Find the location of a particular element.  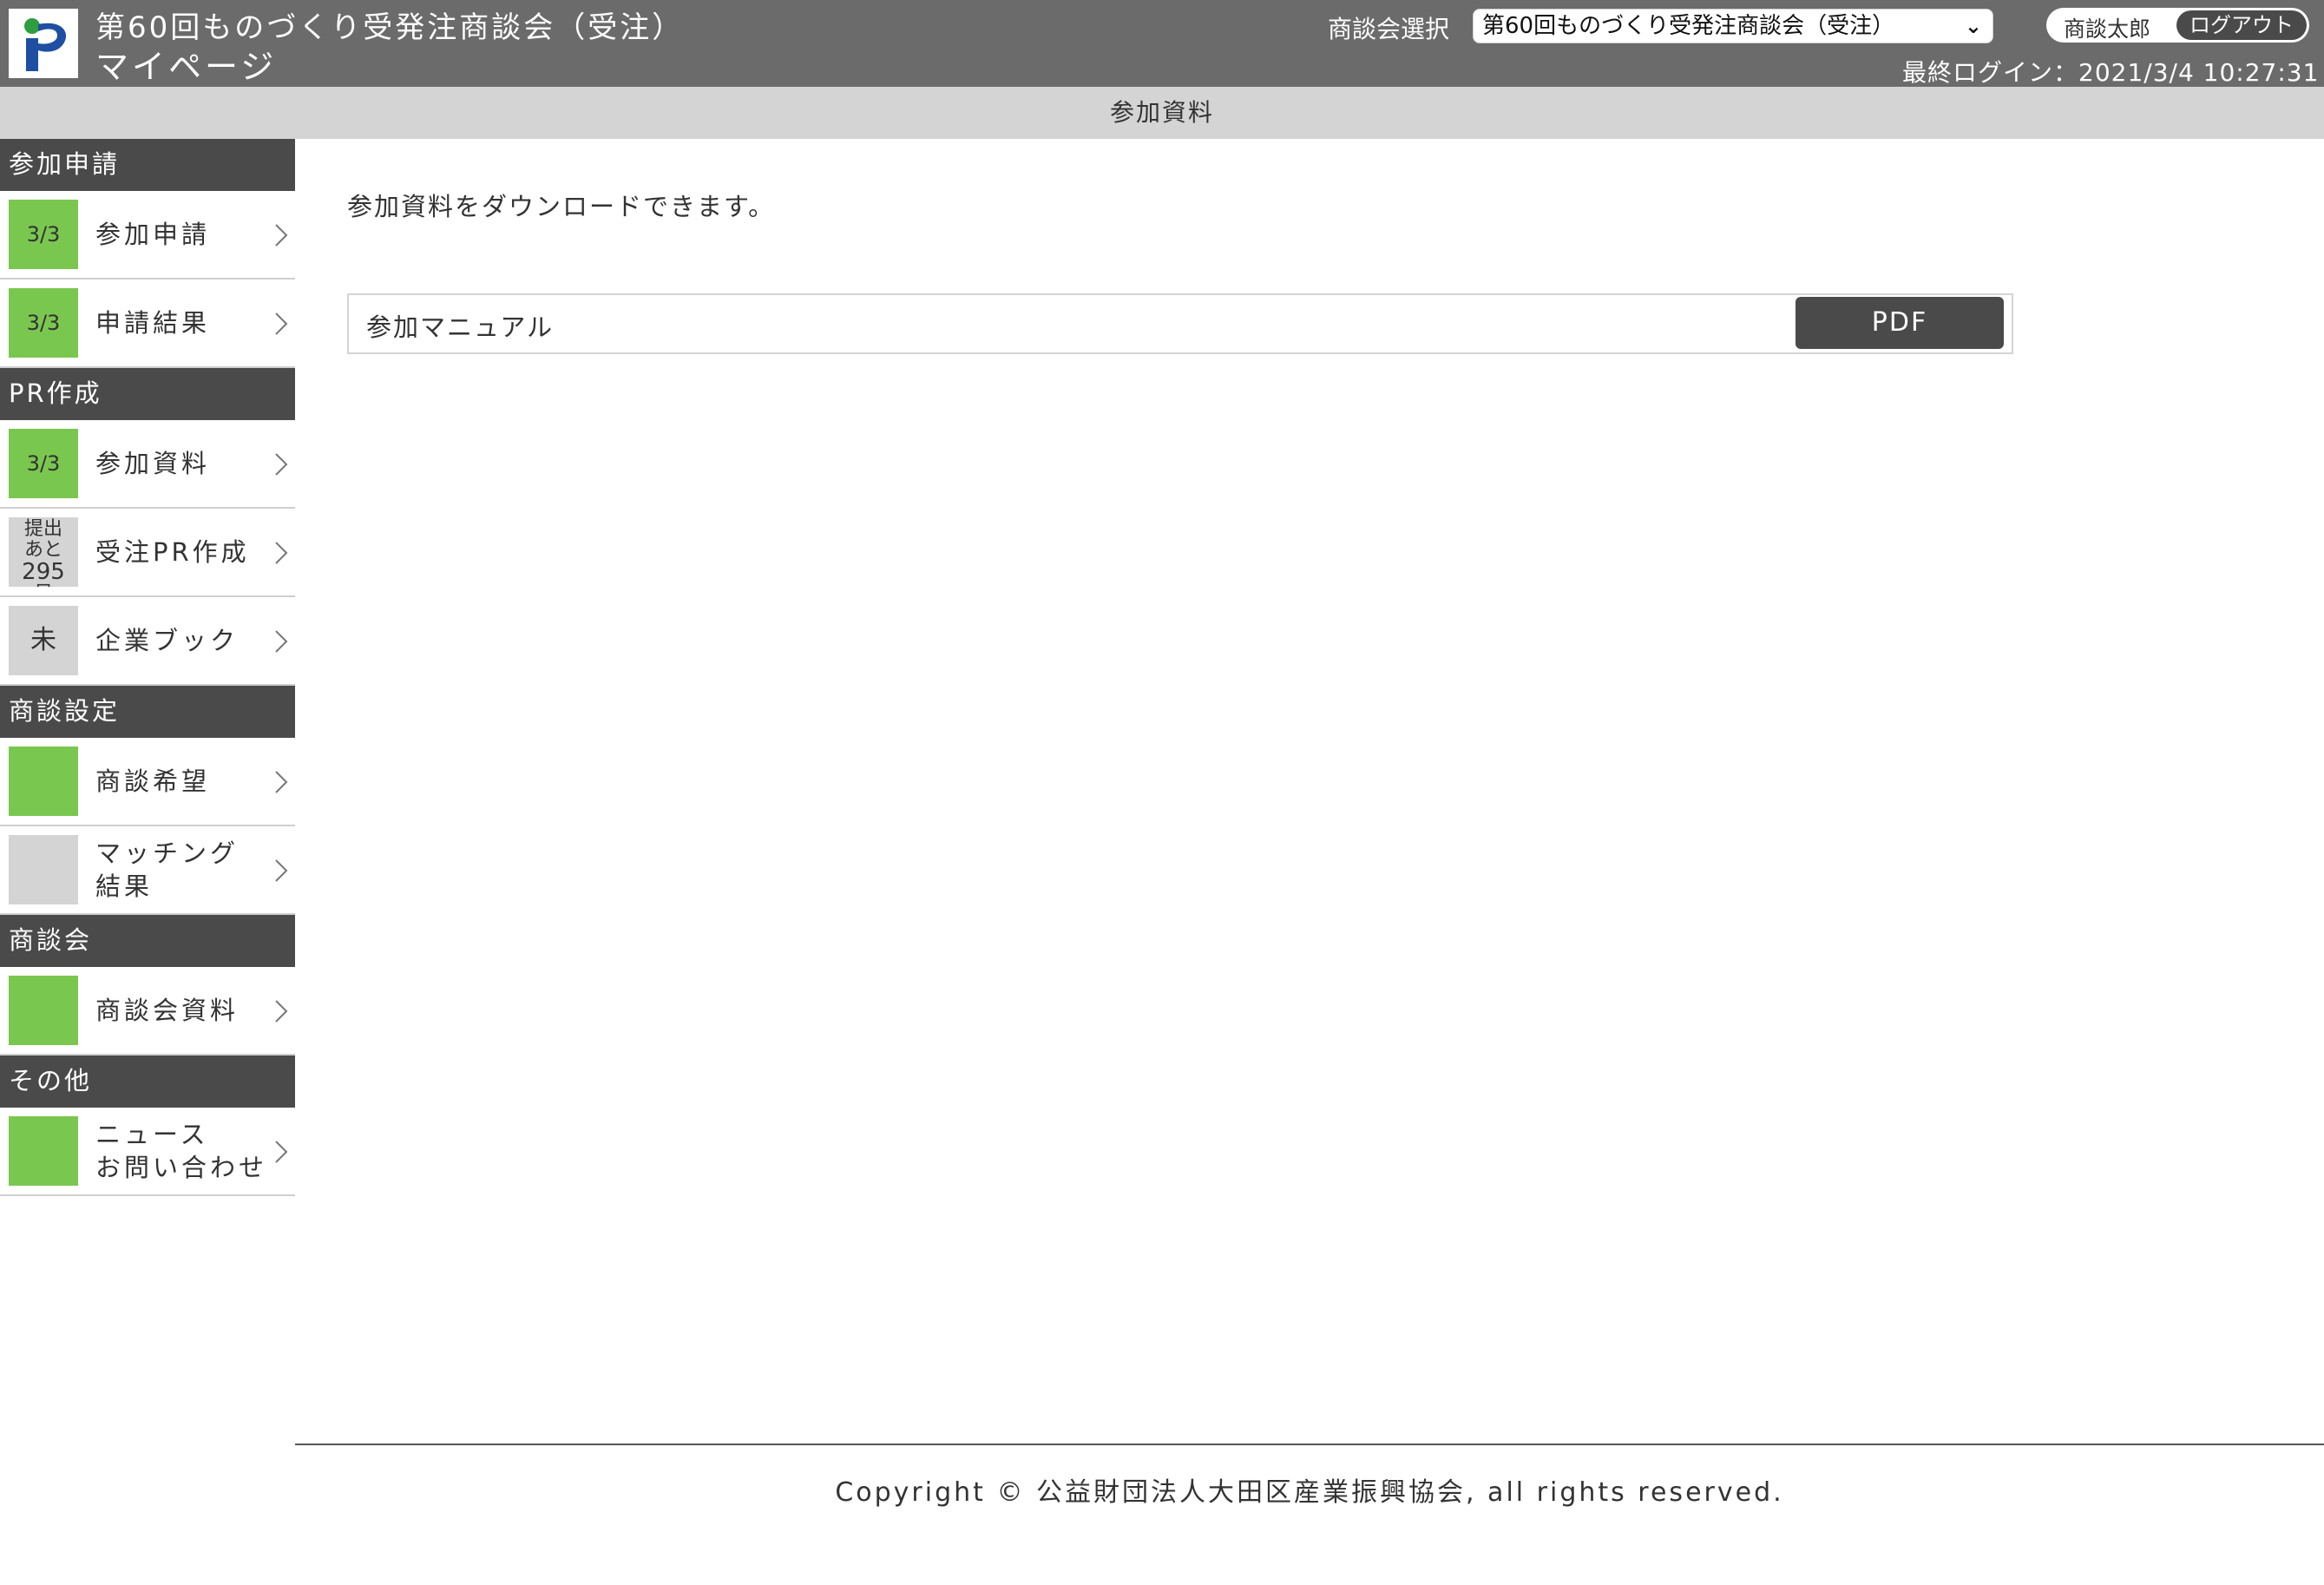

page-heading: マイページ is located at coordinates (186, 67).